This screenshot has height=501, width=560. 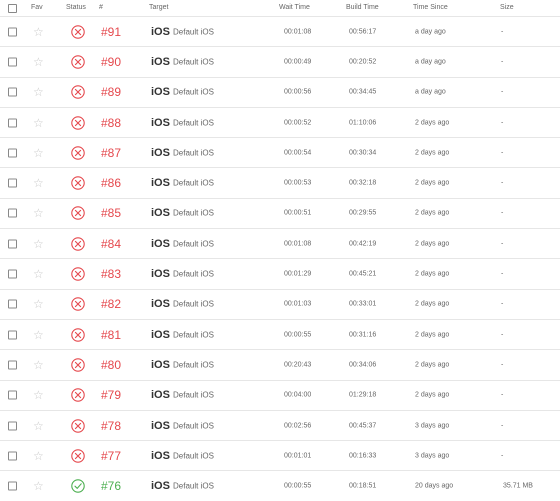 What do you see at coordinates (111, 426) in the screenshot?
I see `build-number-link: #78` at bounding box center [111, 426].